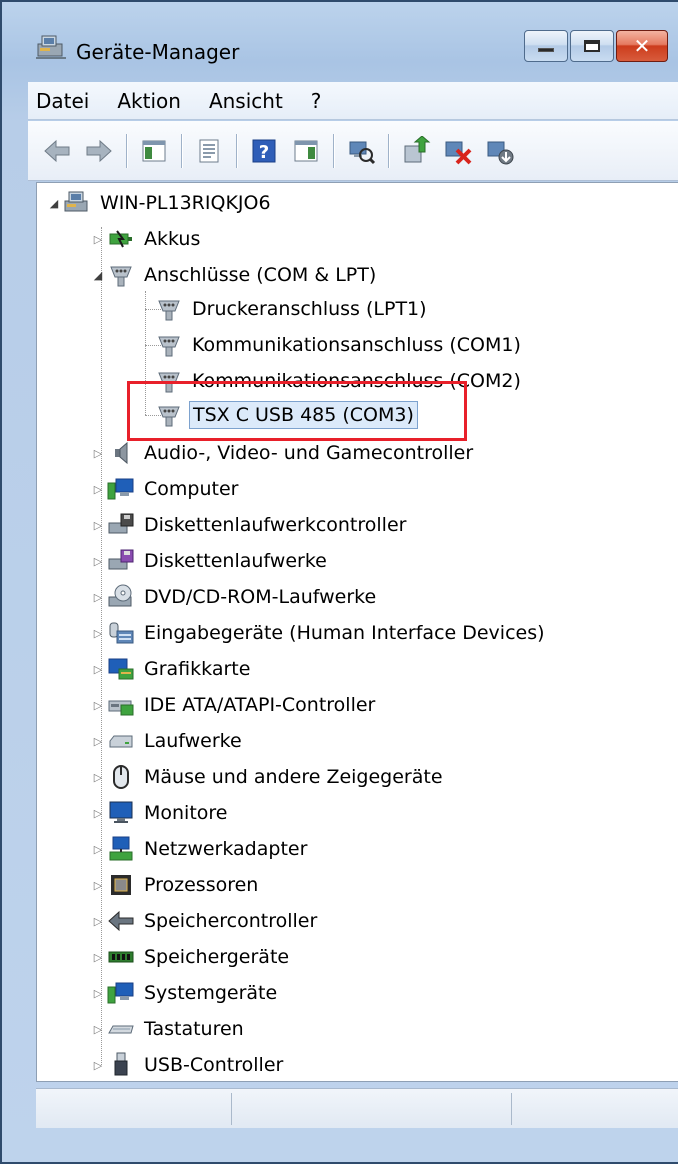  Describe the element at coordinates (217, 957) in the screenshot. I see `tree-item-label: Speichergeräte` at that location.